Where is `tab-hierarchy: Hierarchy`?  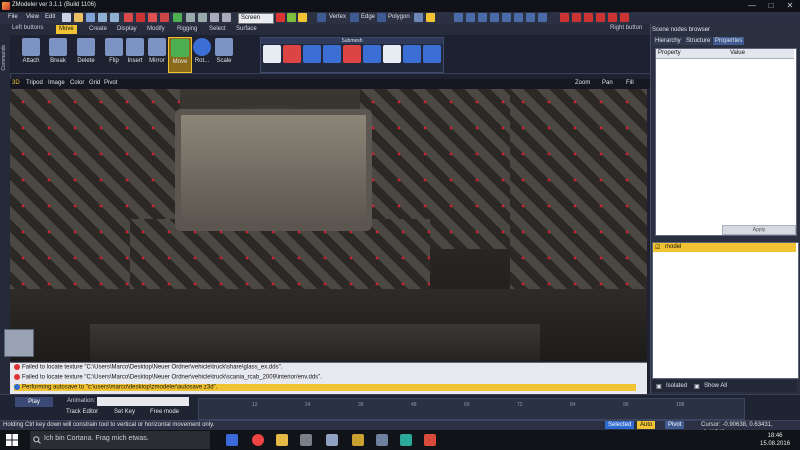 tab-hierarchy: Hierarchy is located at coordinates (668, 41).